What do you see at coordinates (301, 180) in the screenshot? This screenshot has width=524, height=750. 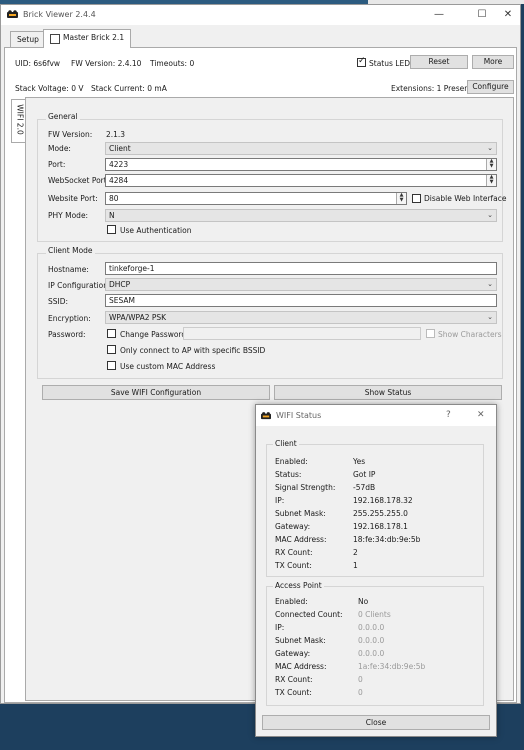 I see `websocket-port-spinbox: 4284 ▲ ▼` at bounding box center [301, 180].